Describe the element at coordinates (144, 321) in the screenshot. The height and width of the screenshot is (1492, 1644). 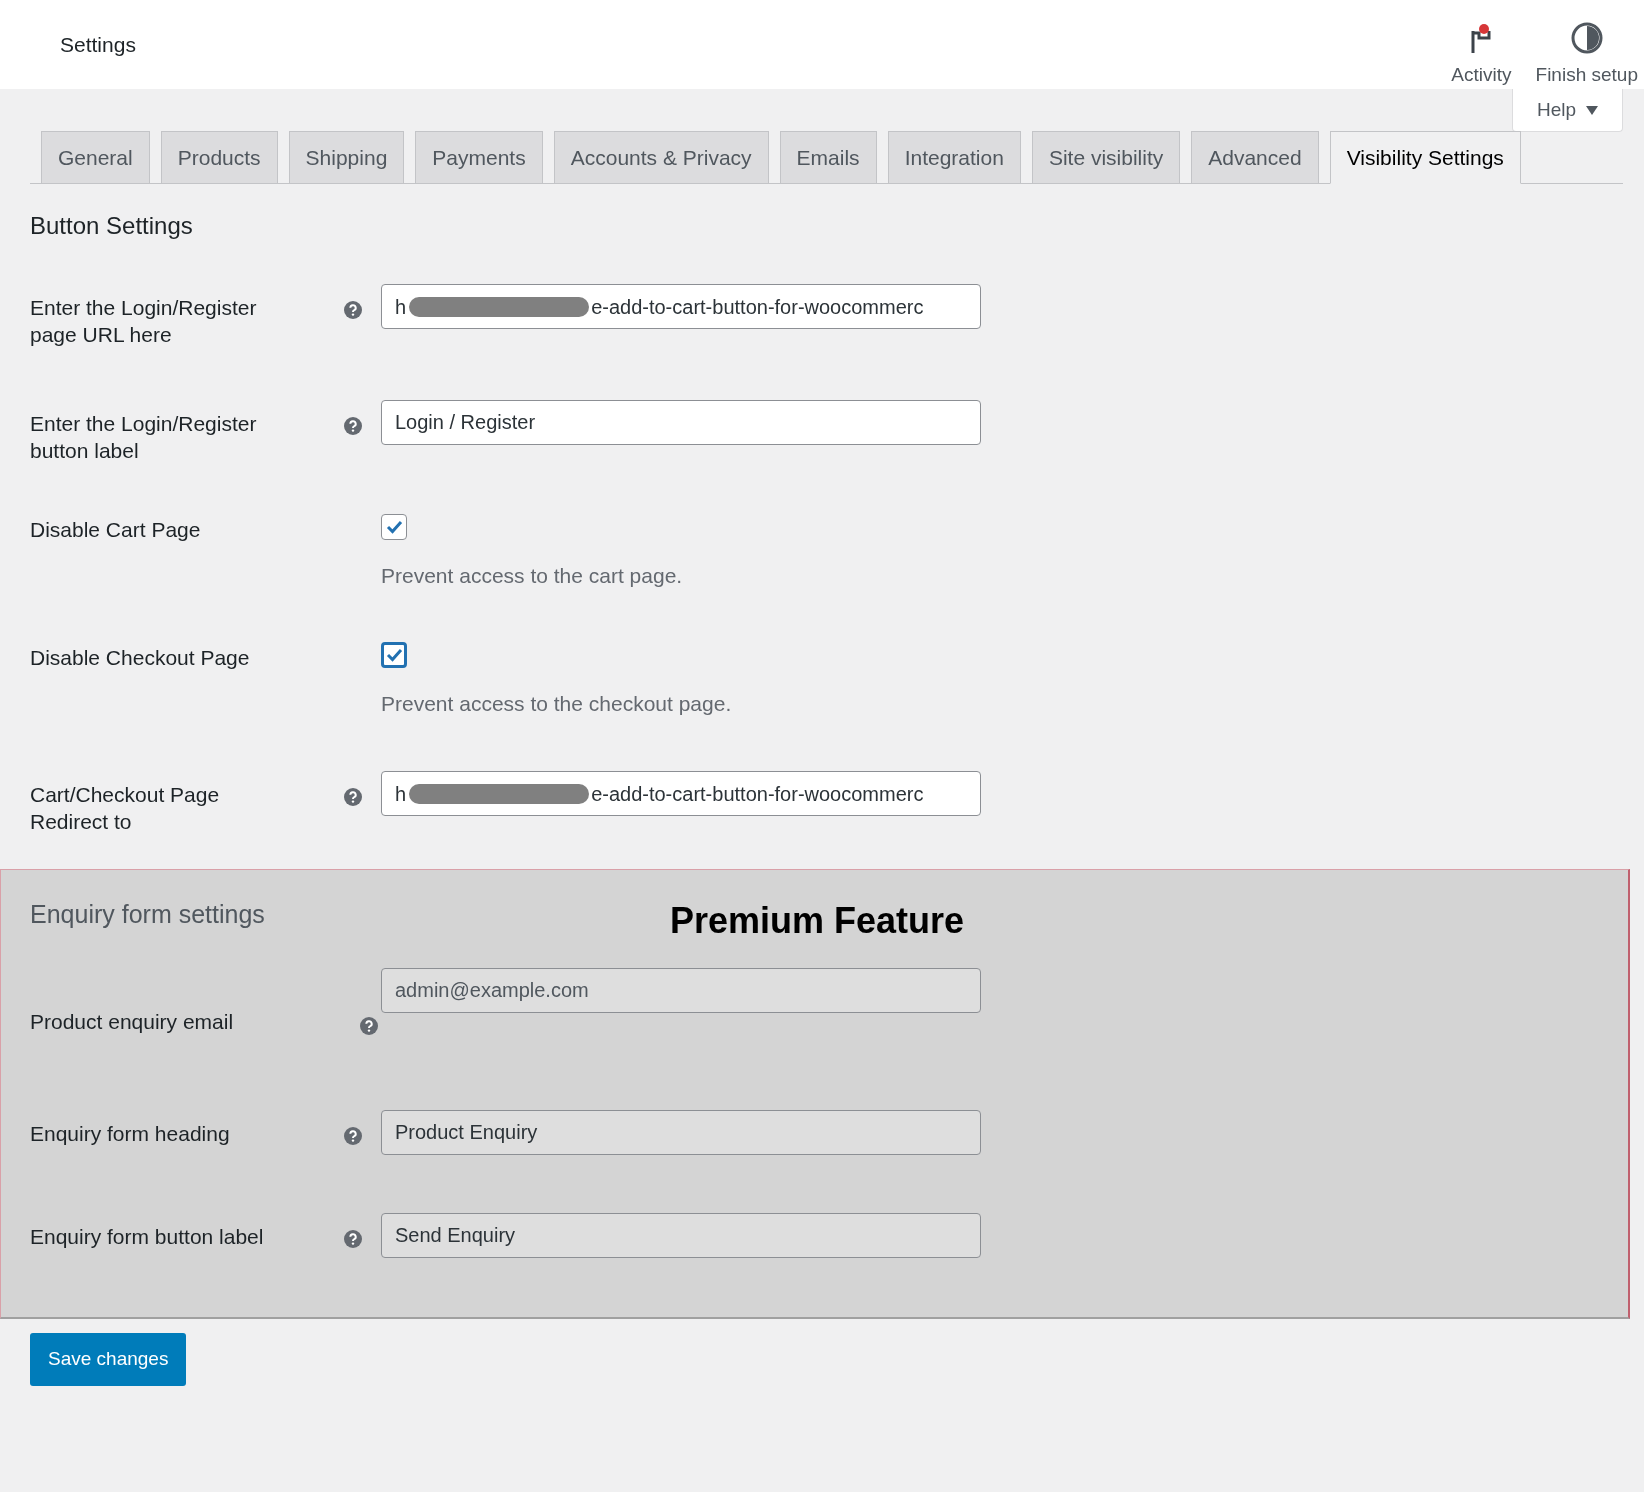
I see `field-label: Enter the Login/Register page URL here` at that location.